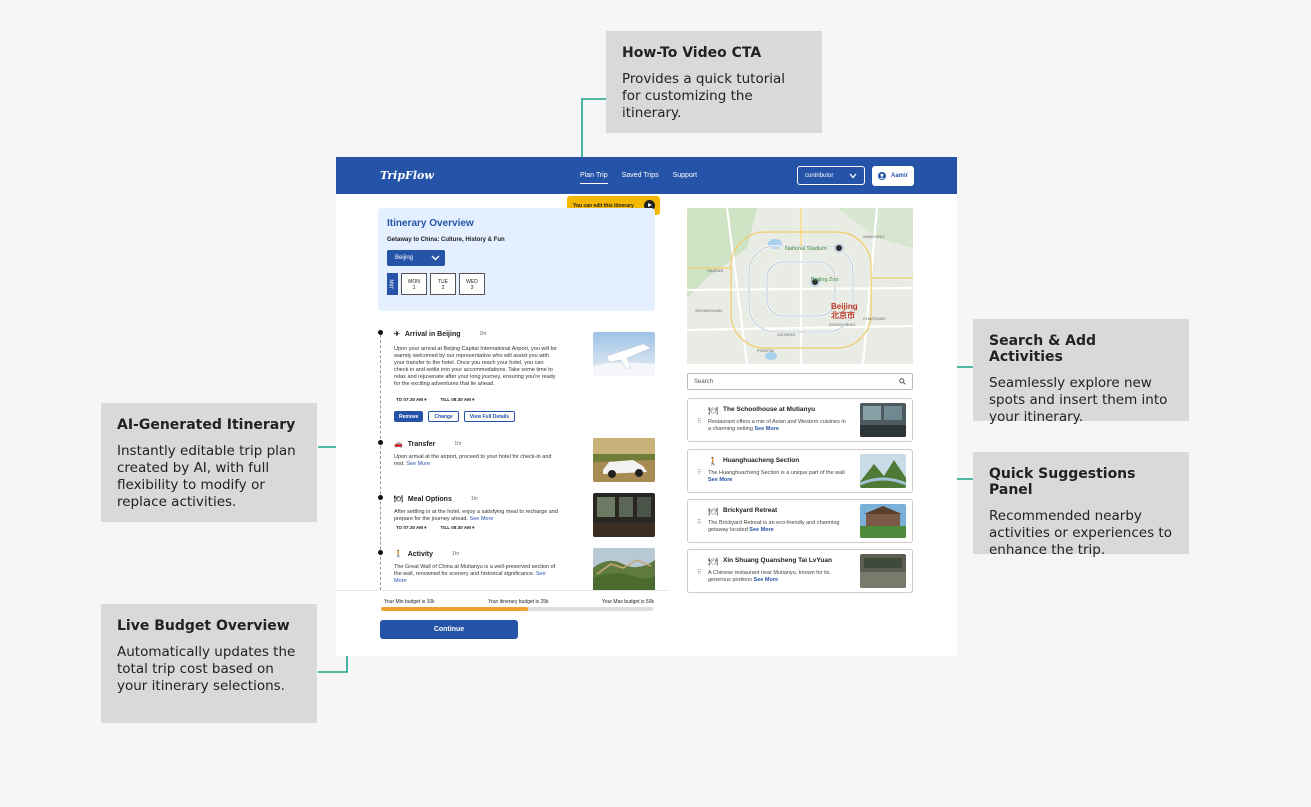 Image resolution: width=1311 pixels, height=807 pixels. I want to click on change-button: Change, so click(443, 416).